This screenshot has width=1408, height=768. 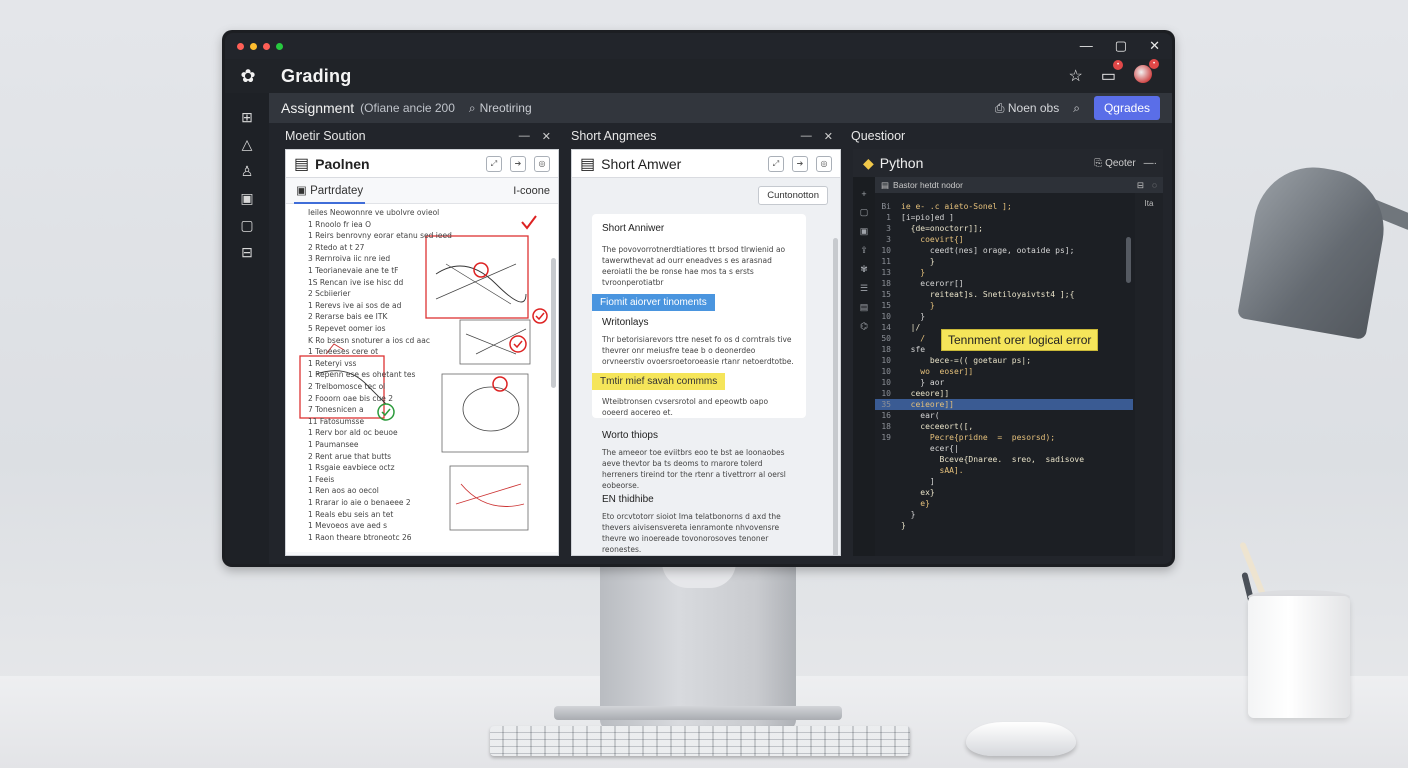 What do you see at coordinates (1154, 185) in the screenshot?
I see `refresh-icon: ◌` at bounding box center [1154, 185].